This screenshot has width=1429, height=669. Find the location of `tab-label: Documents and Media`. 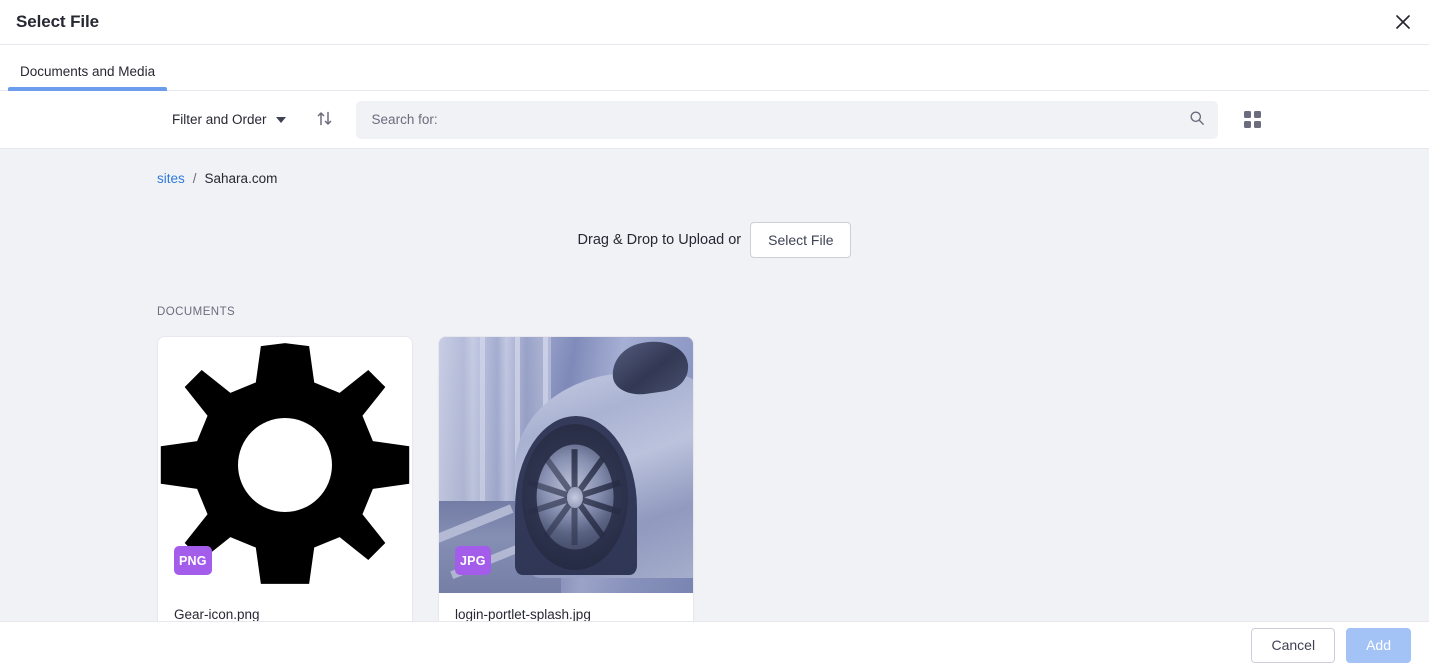

tab-label: Documents and Media is located at coordinates (88, 71).